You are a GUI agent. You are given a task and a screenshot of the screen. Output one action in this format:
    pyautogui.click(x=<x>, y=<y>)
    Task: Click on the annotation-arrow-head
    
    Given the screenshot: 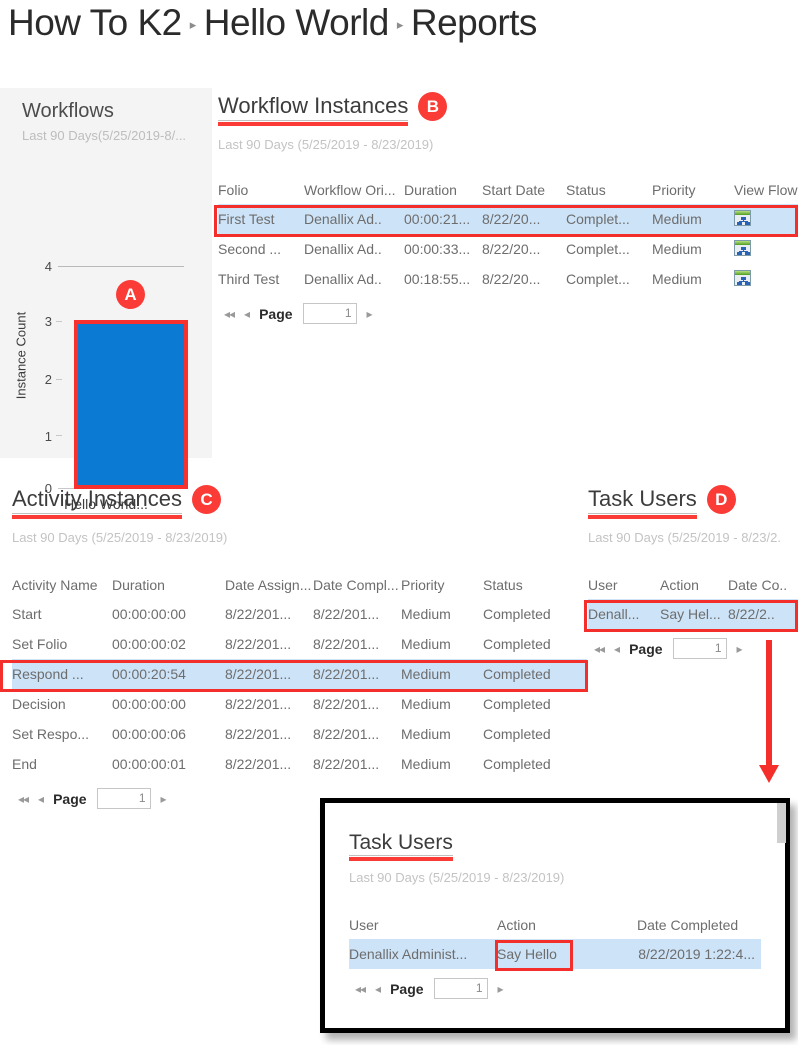 What is the action you would take?
    pyautogui.click(x=769, y=774)
    